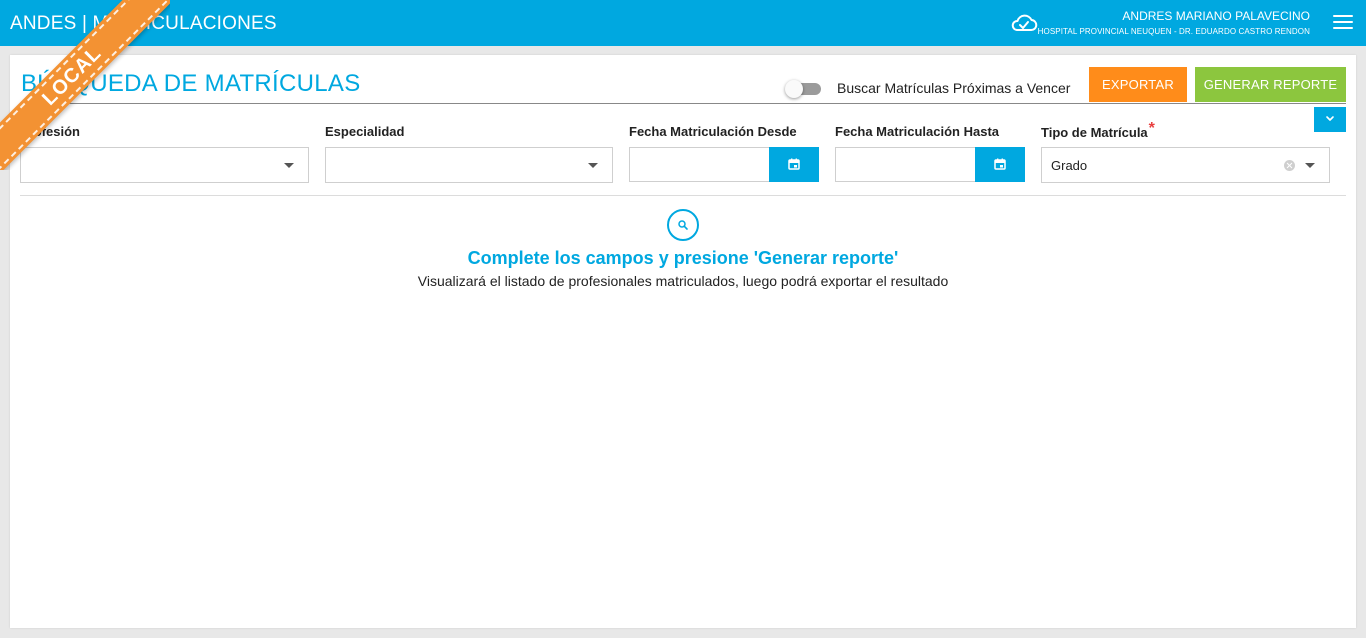 The height and width of the screenshot is (638, 1366). Describe the element at coordinates (1216, 16) in the screenshot. I see `user-name: ANDRES MARIANO PALAVECINO` at that location.